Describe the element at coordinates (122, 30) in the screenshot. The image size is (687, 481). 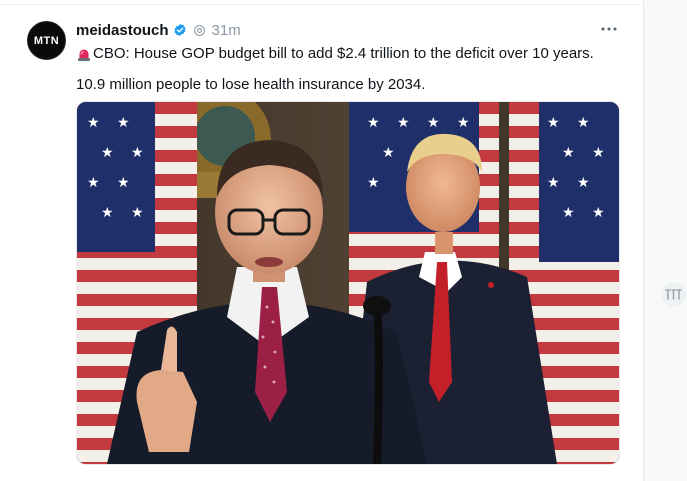
I see `username: meidastouch` at that location.